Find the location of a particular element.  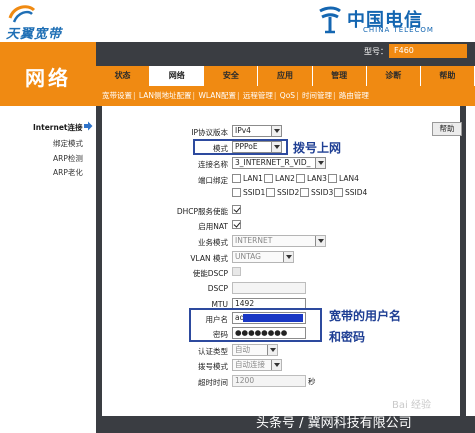

tianyi-brand-text: 天翼宽带 is located at coordinates (34, 34).